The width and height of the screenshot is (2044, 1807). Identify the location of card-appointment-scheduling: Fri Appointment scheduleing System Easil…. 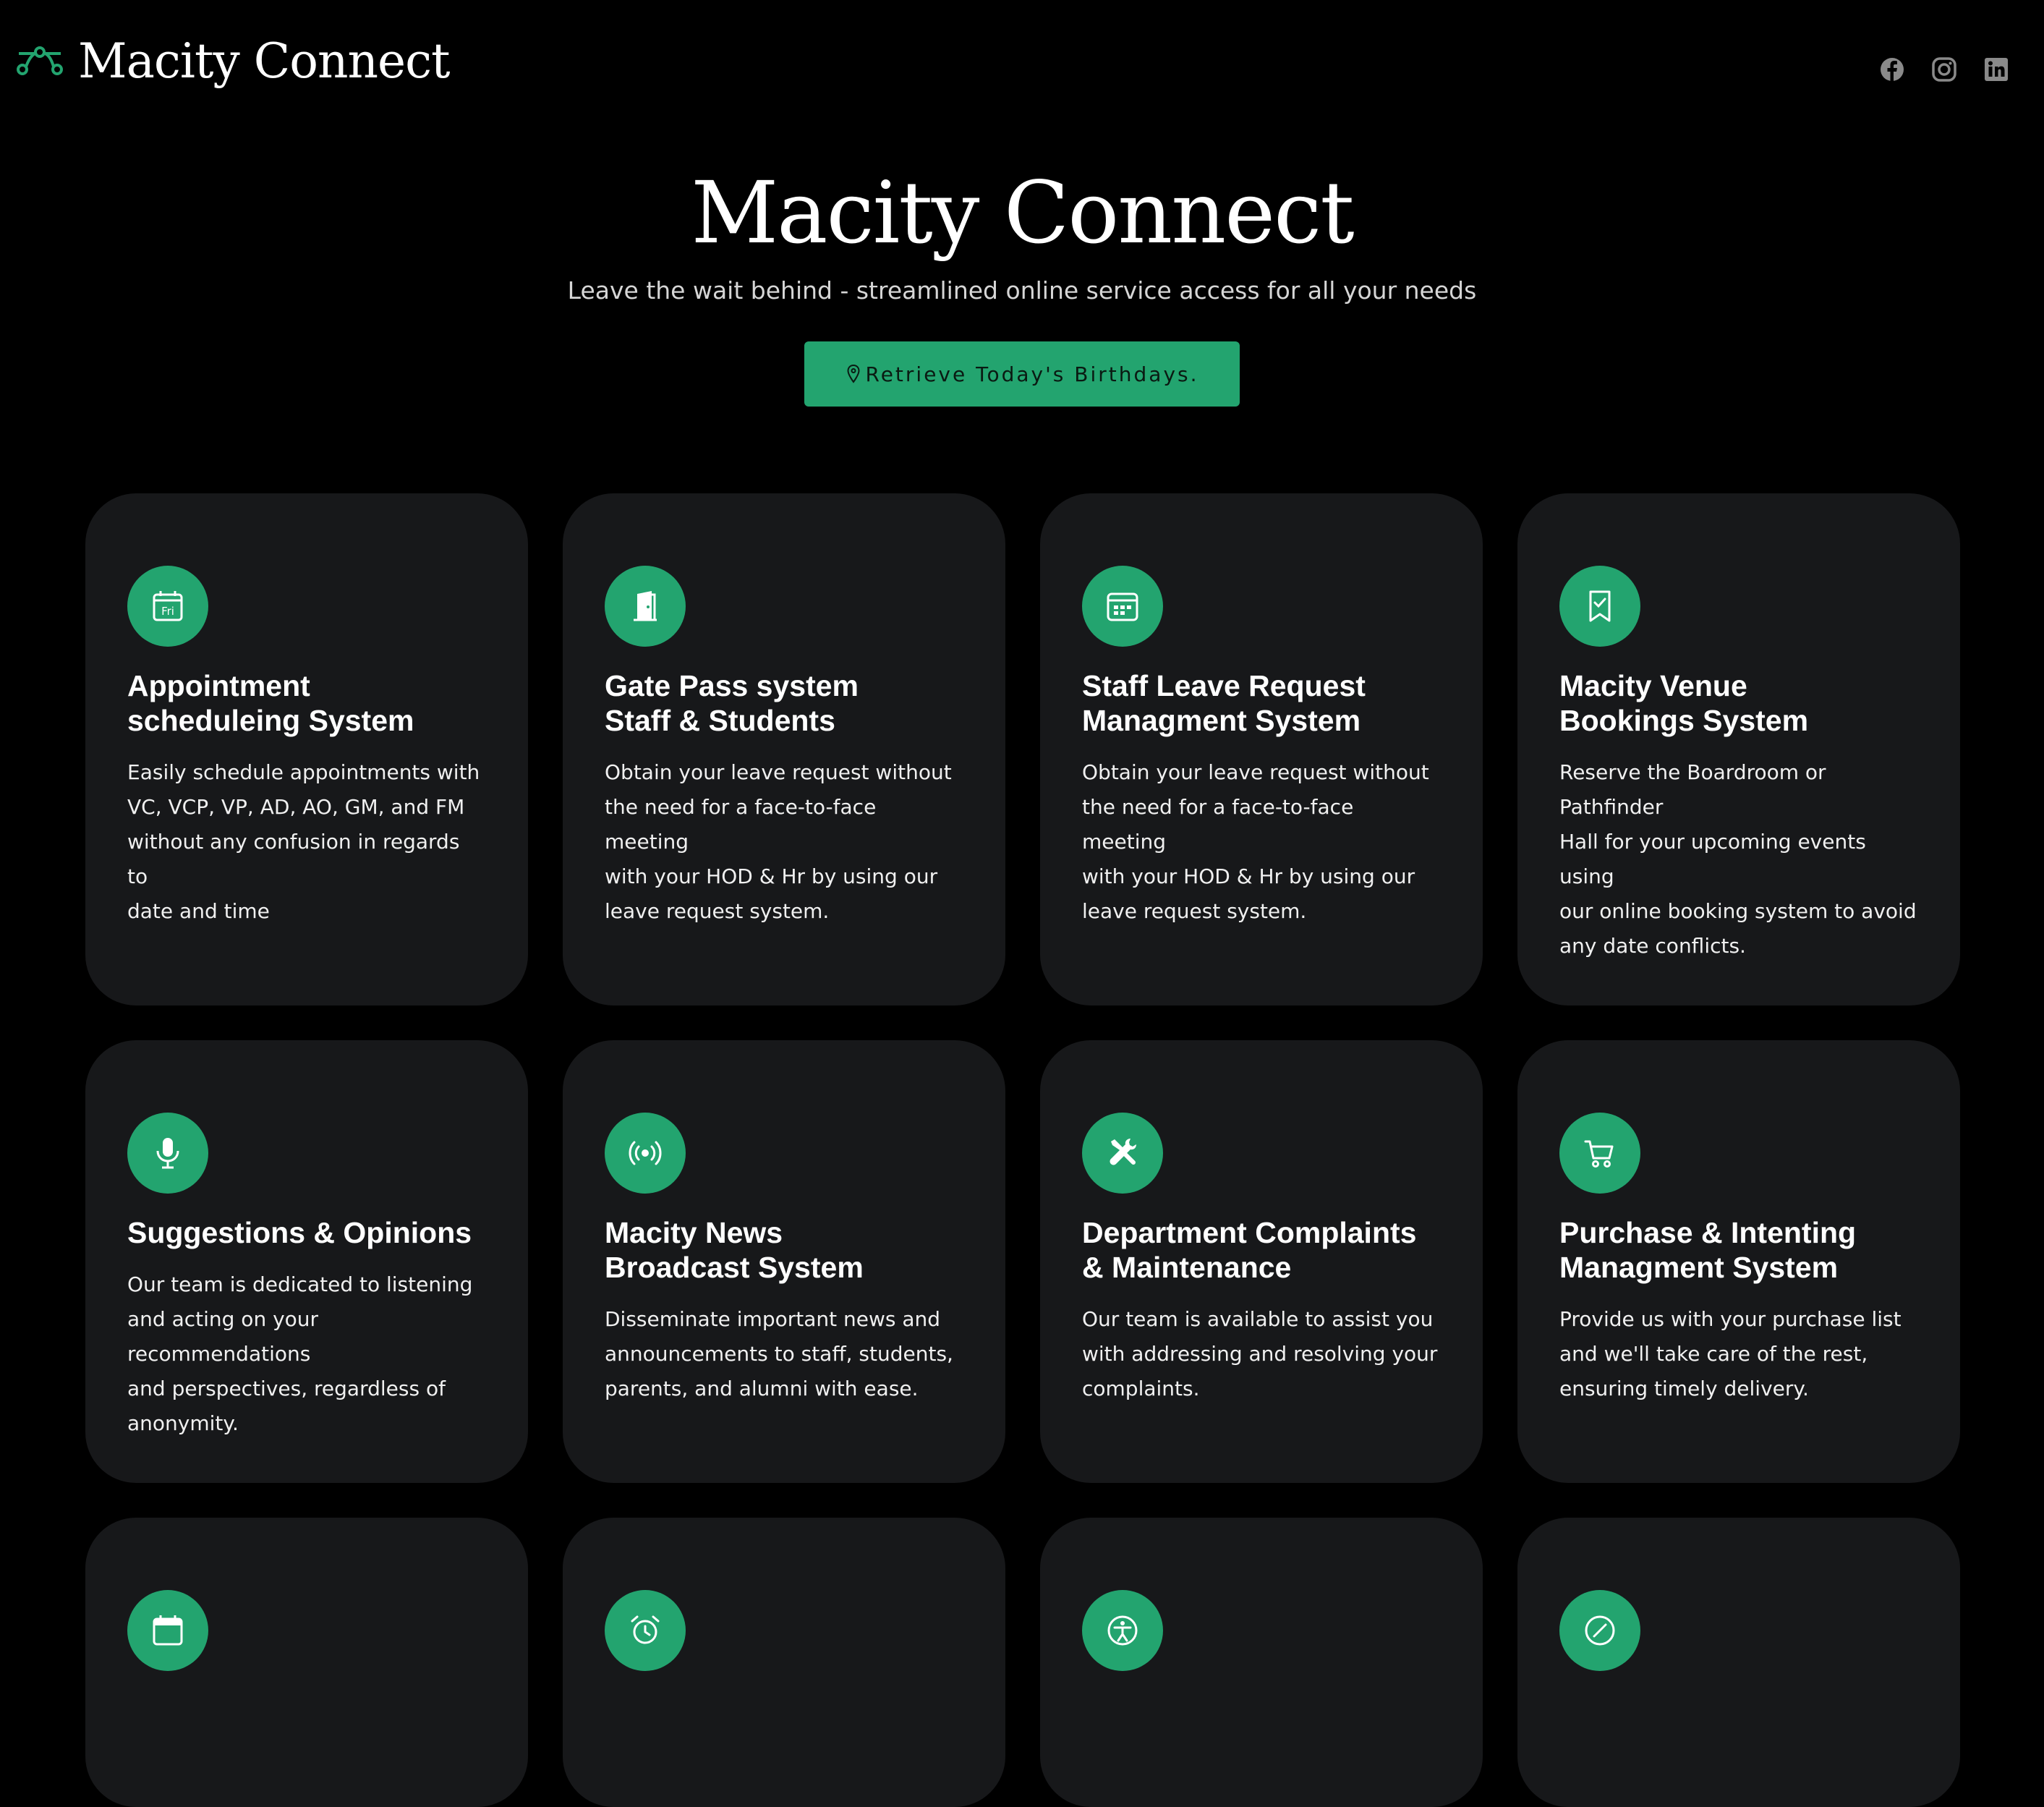
(306, 749).